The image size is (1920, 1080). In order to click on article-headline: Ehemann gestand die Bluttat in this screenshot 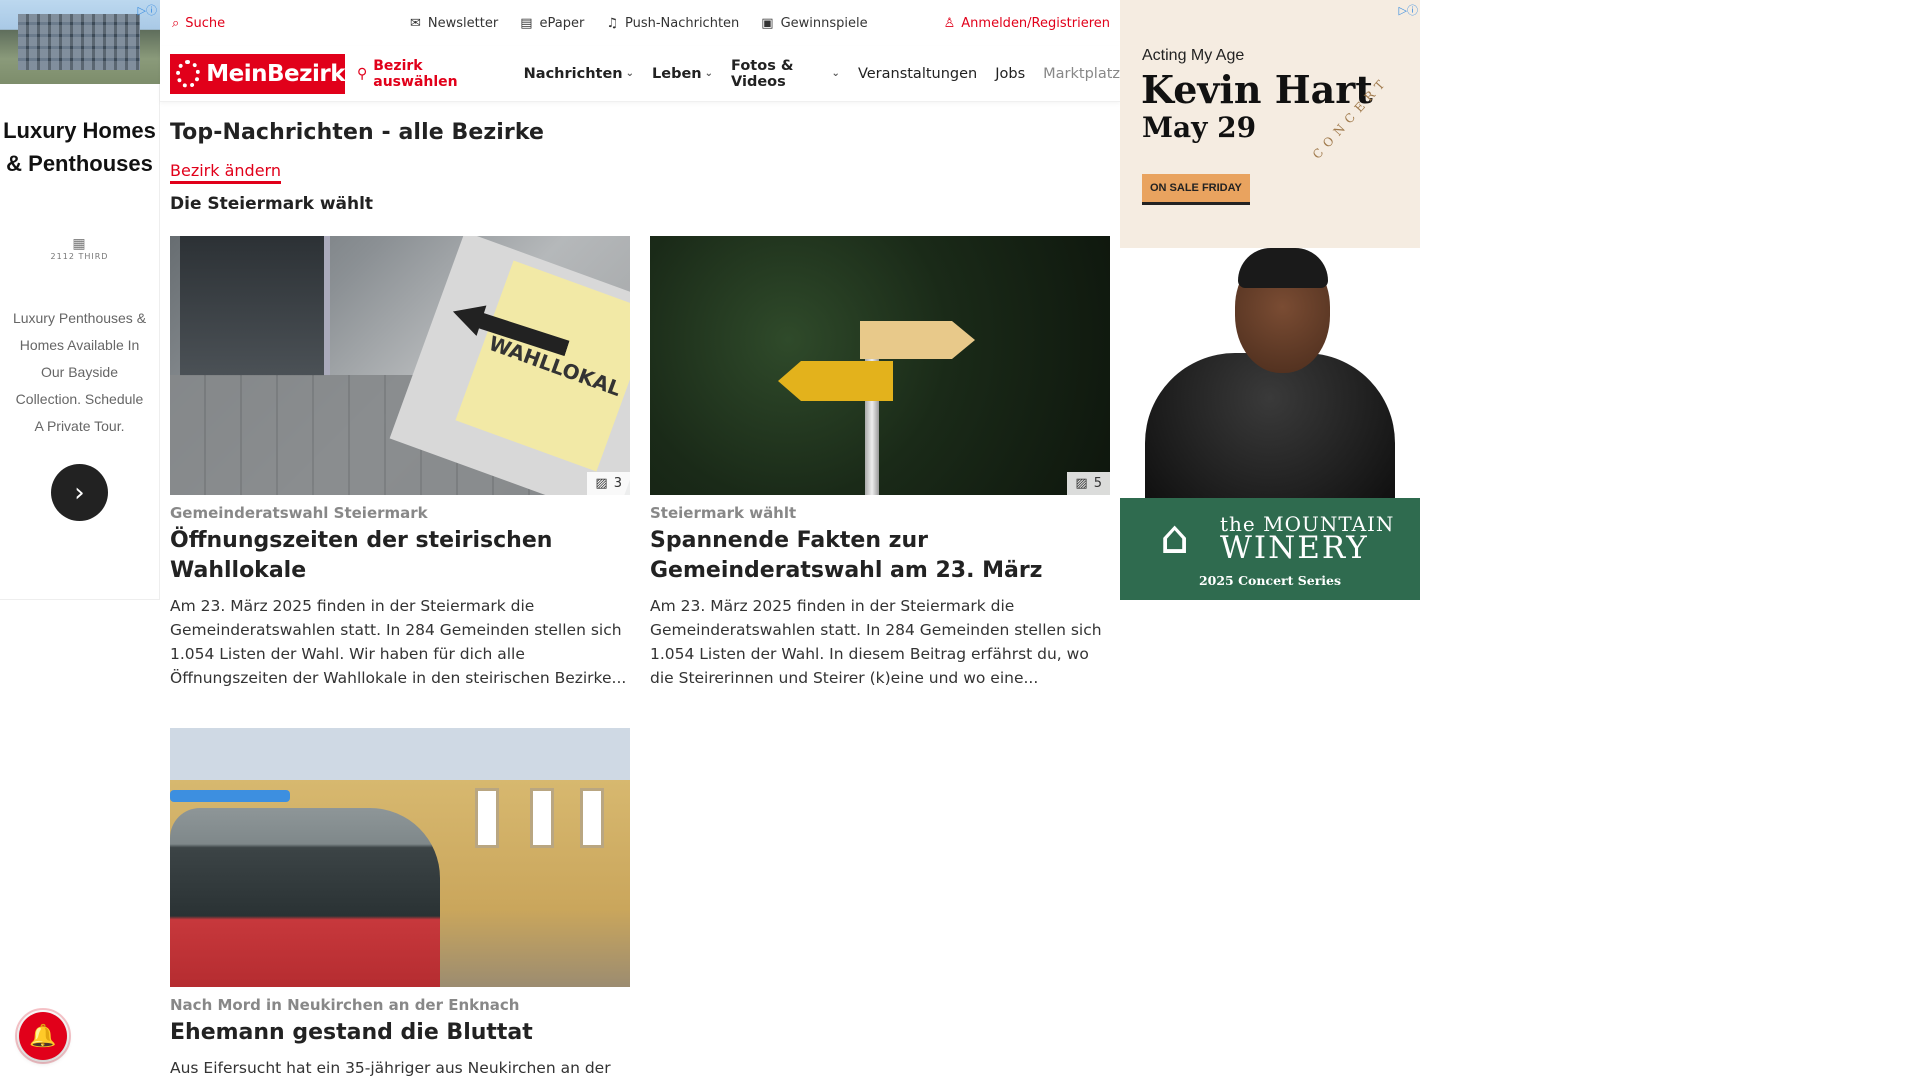, I will do `click(400, 1033)`.